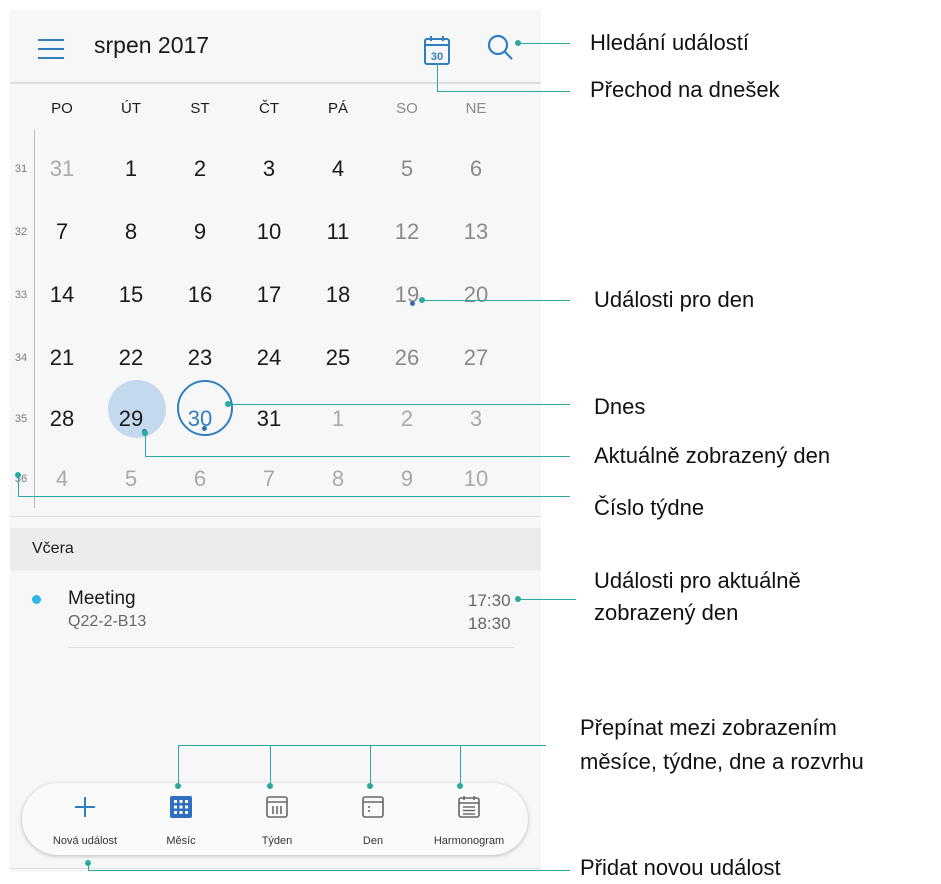  Describe the element at coordinates (85, 819) in the screenshot. I see `new-event-button: Nová událost` at that location.